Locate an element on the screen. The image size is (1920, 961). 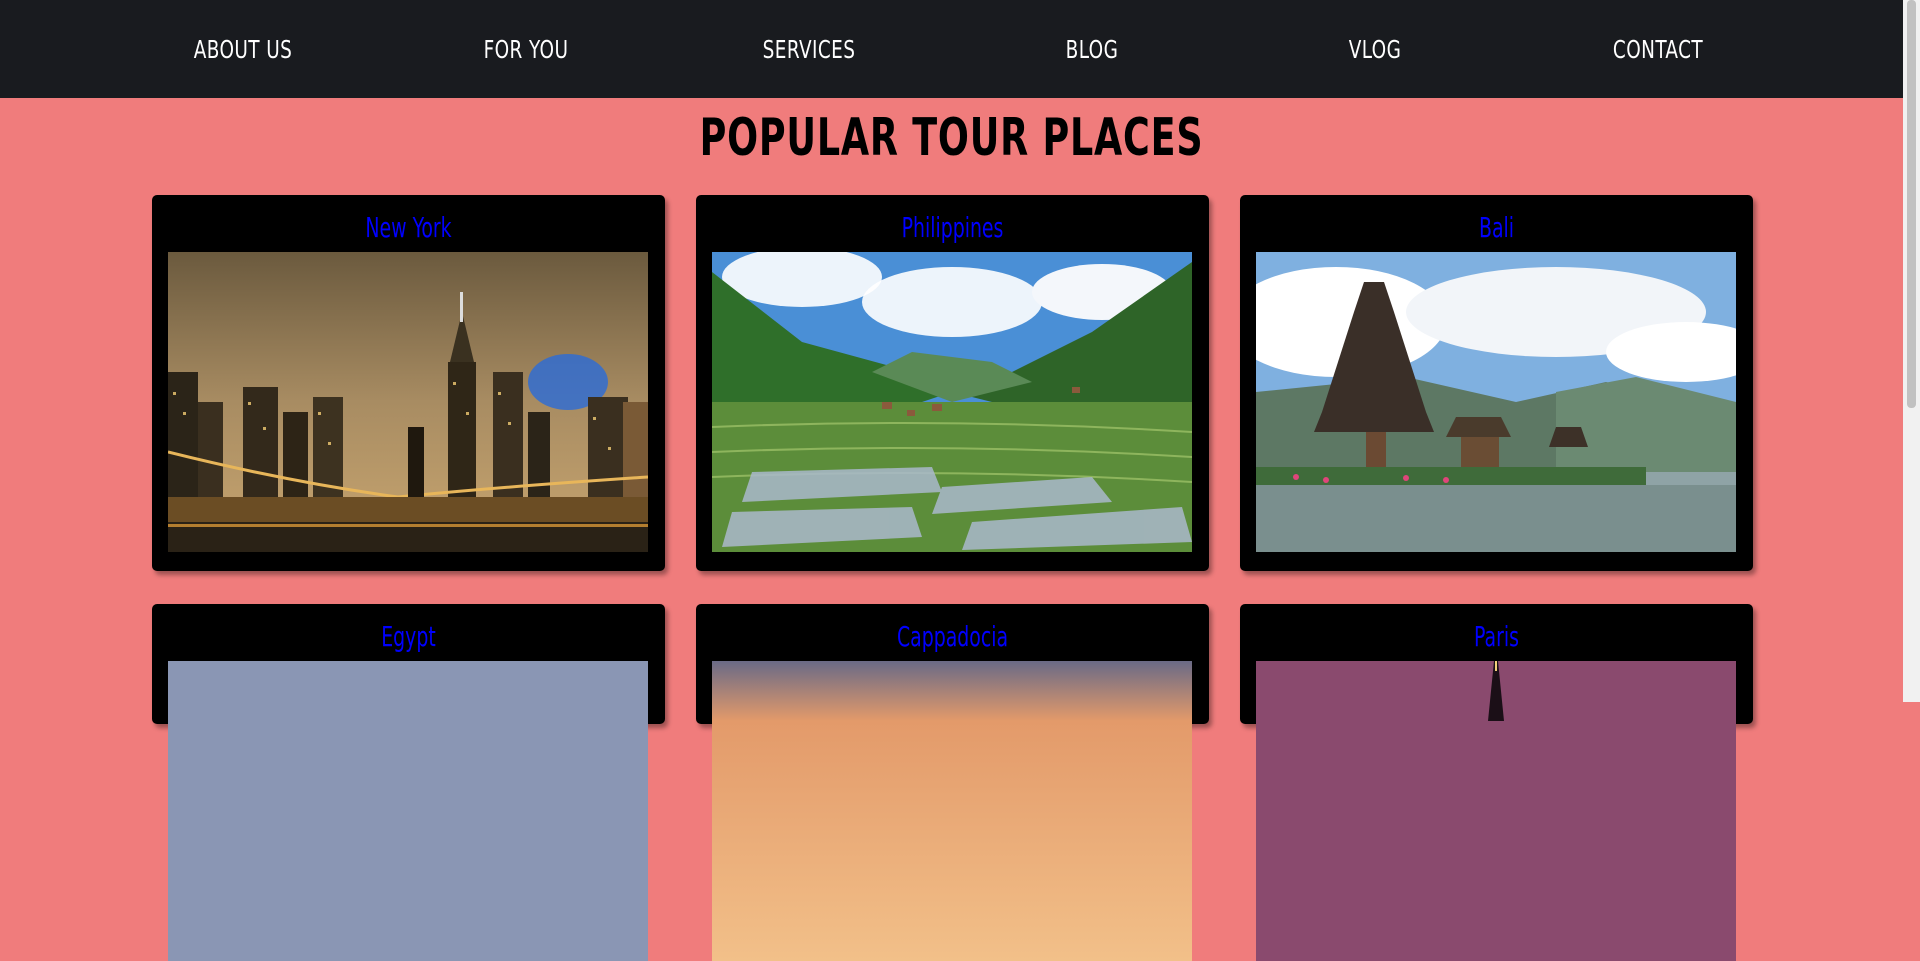
place-image-philippines is located at coordinates (952, 402).